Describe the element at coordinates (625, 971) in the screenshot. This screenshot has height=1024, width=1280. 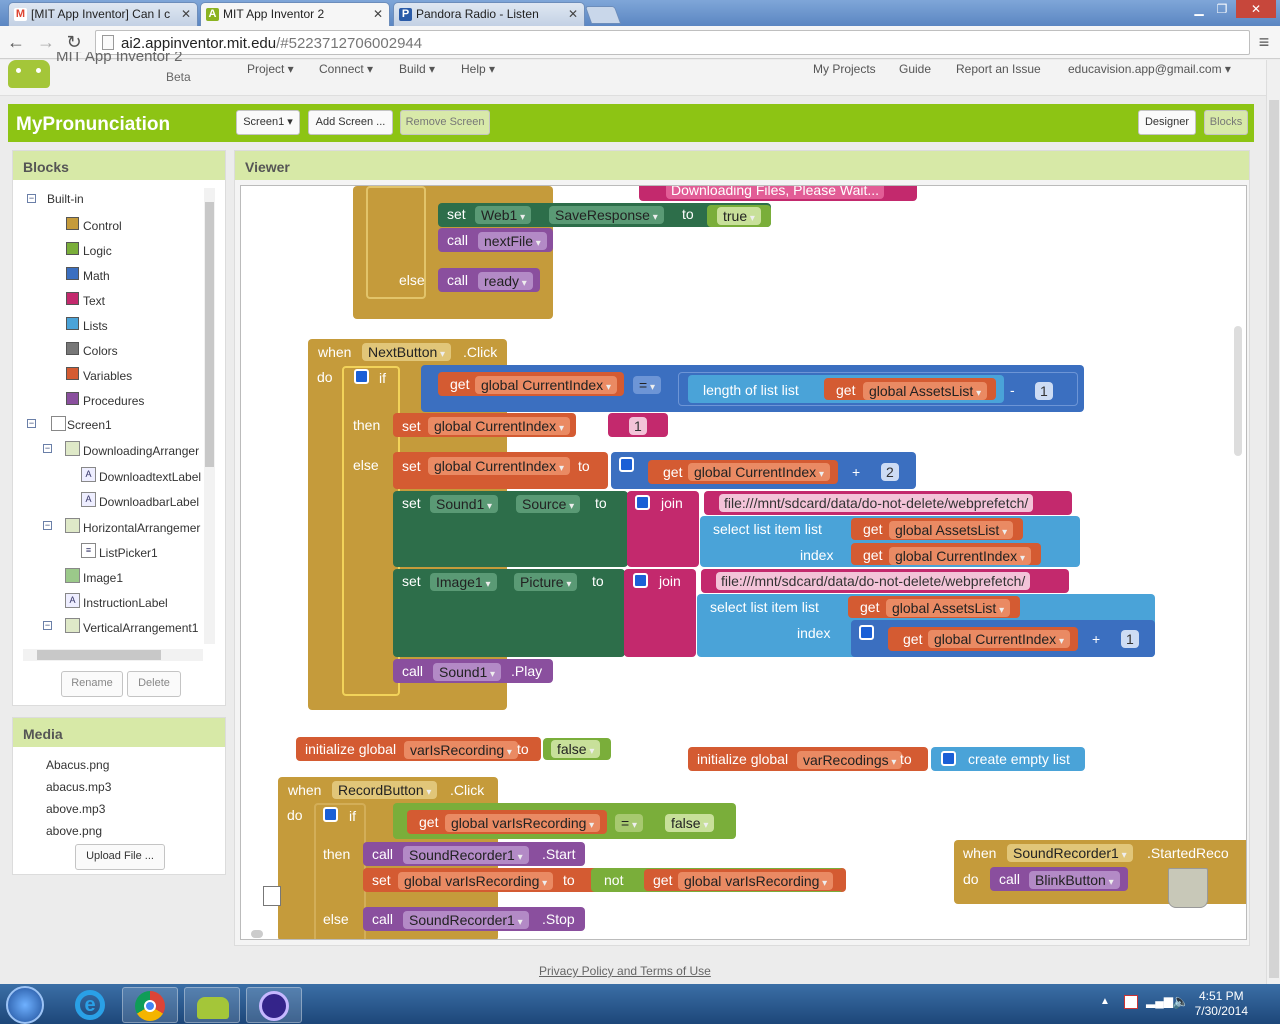
I see `privacy-link: Privacy Policy and Terms of Use` at that location.